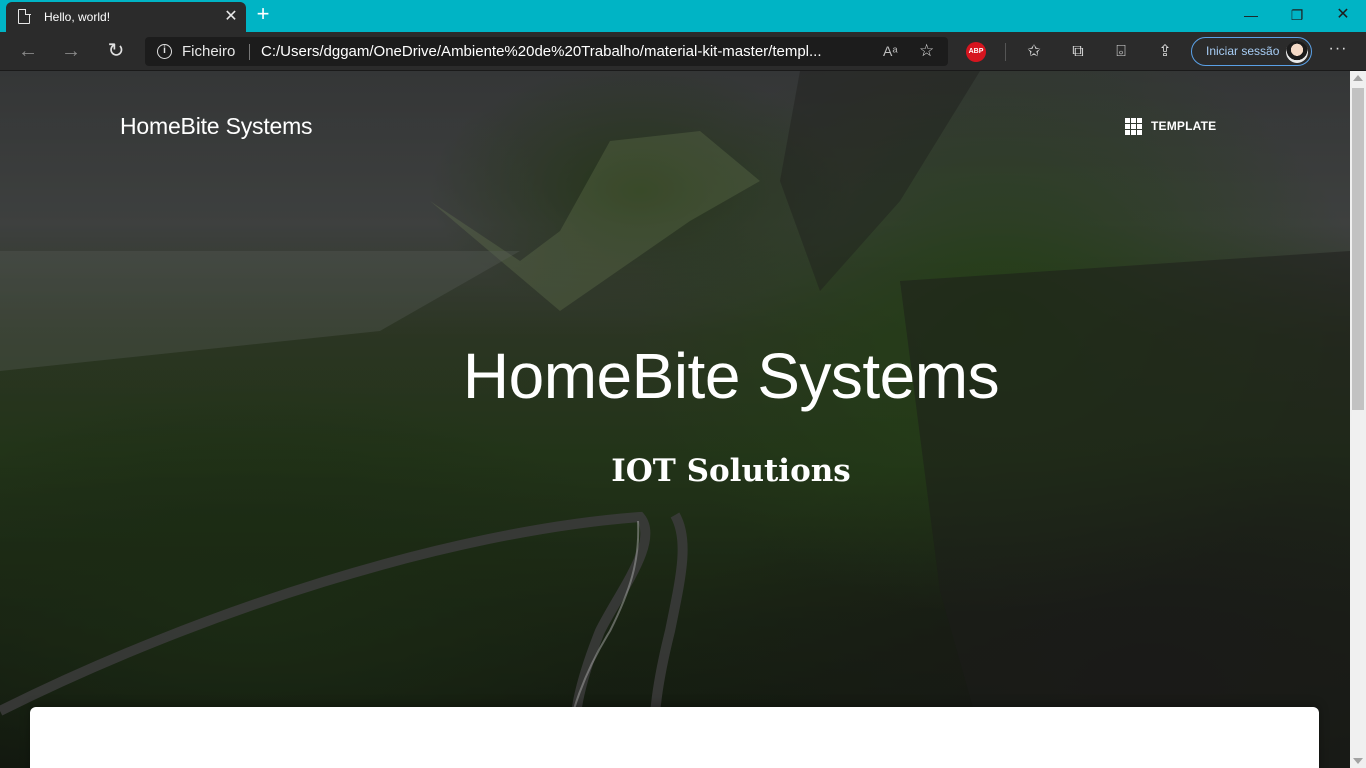 The width and height of the screenshot is (1366, 768). Describe the element at coordinates (1358, 761) in the screenshot. I see `scroll-down-icon` at that location.